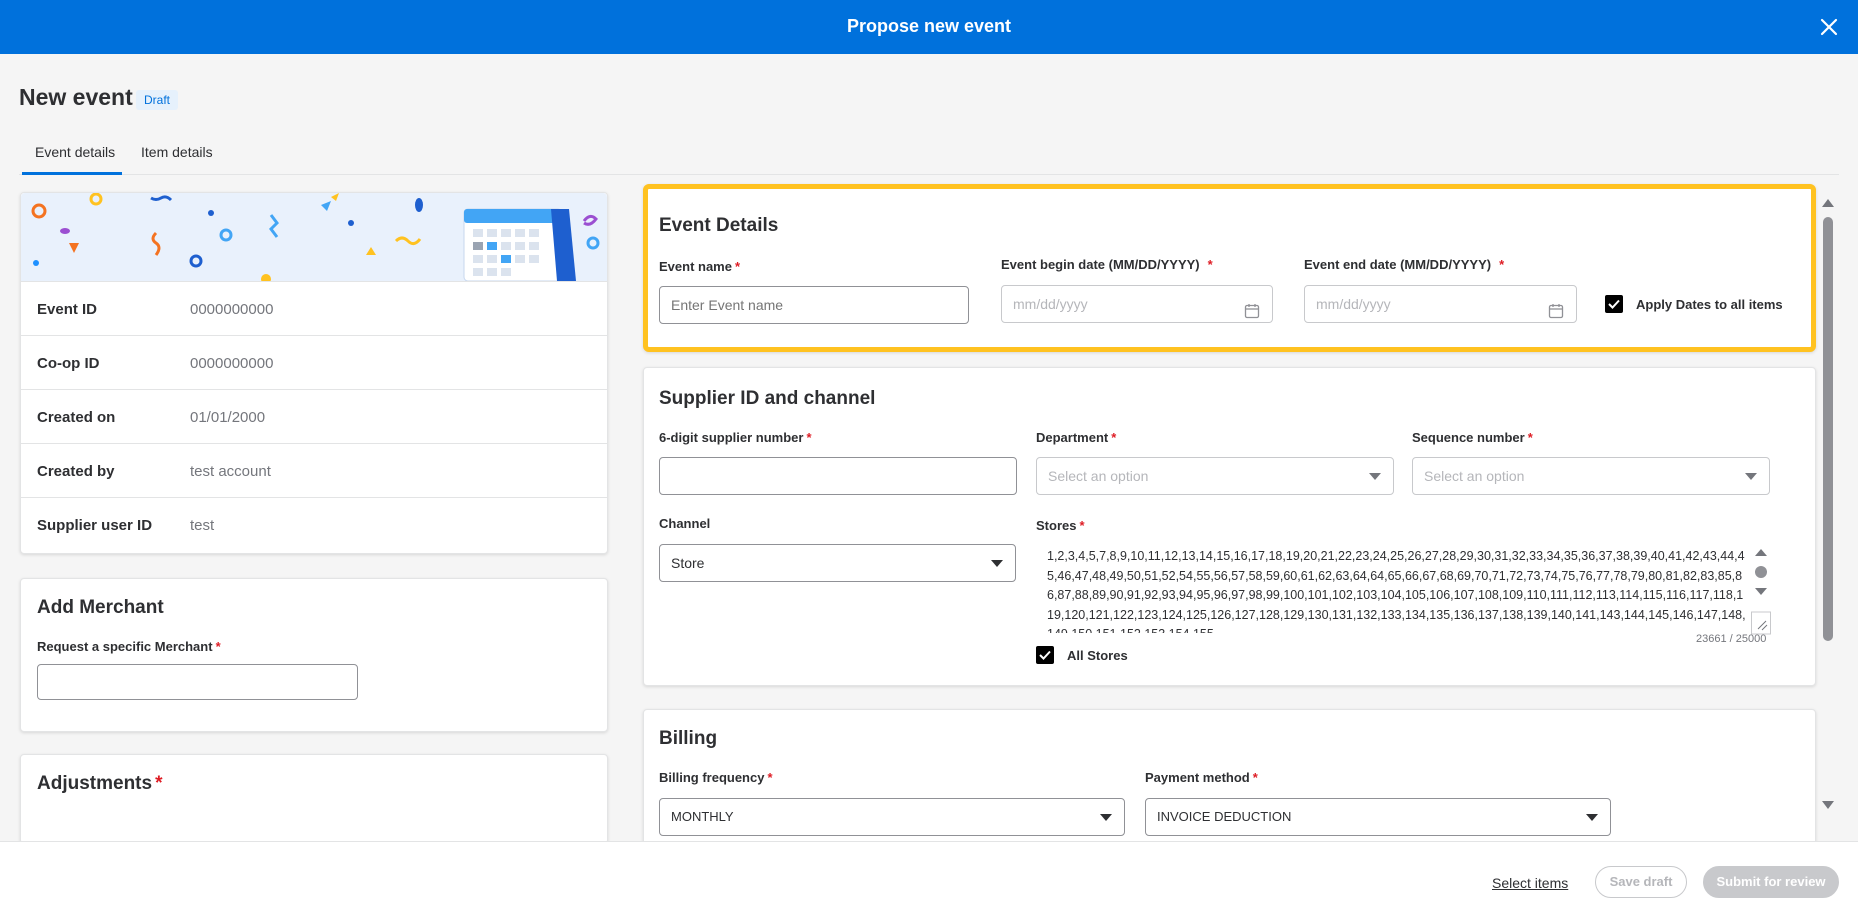 The image size is (1858, 906). What do you see at coordinates (1829, 27) in the screenshot?
I see `close-icon` at bounding box center [1829, 27].